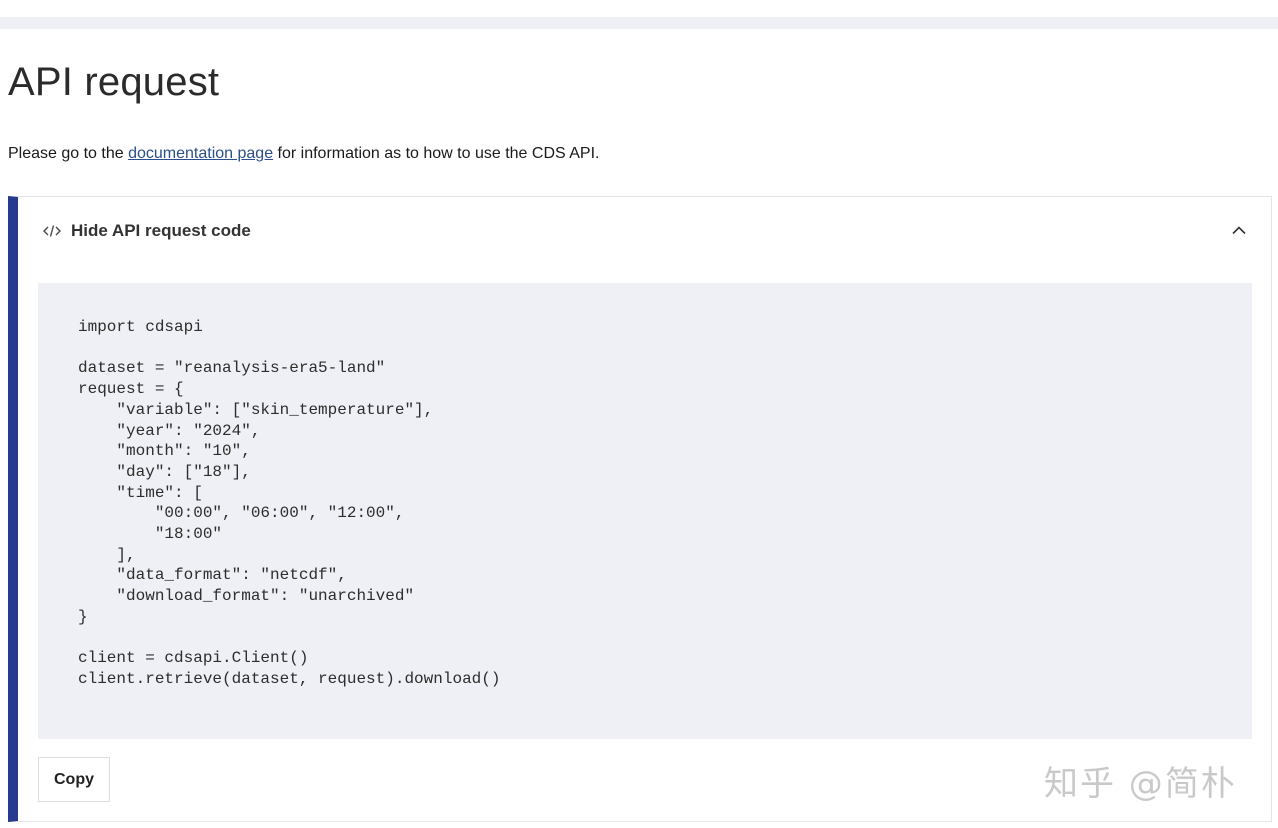 Image resolution: width=1278 pixels, height=828 pixels. What do you see at coordinates (644, 231) in the screenshot?
I see `api-code-toggle: Hide API request code` at bounding box center [644, 231].